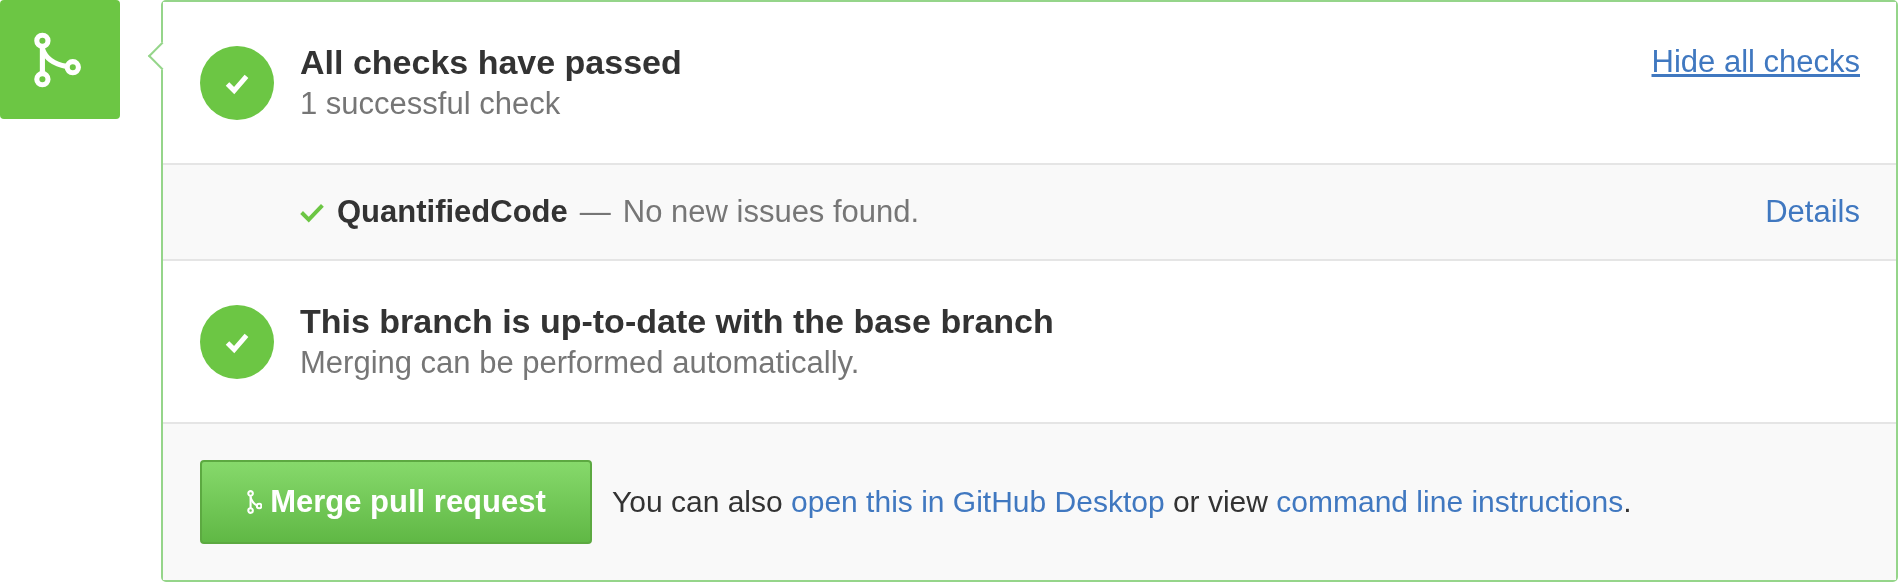  Describe the element at coordinates (1450, 501) in the screenshot. I see `text-link: command line instructions` at that location.